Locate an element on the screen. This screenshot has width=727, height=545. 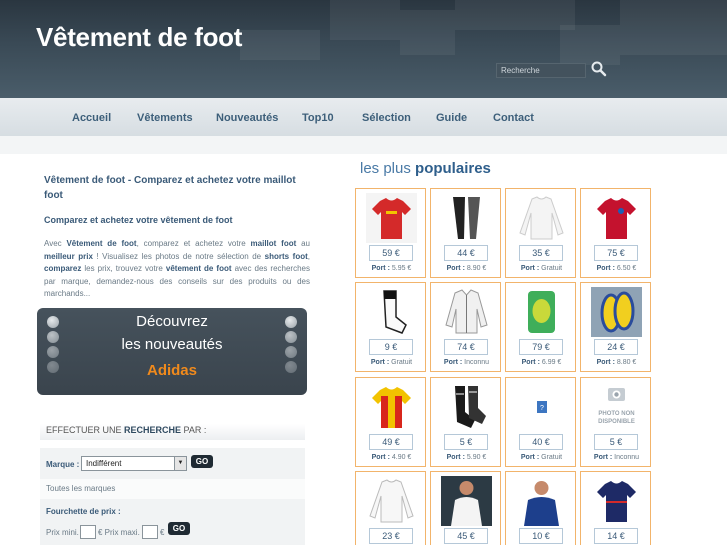
nav-item-accueil: Accueil is located at coordinates (91, 118).